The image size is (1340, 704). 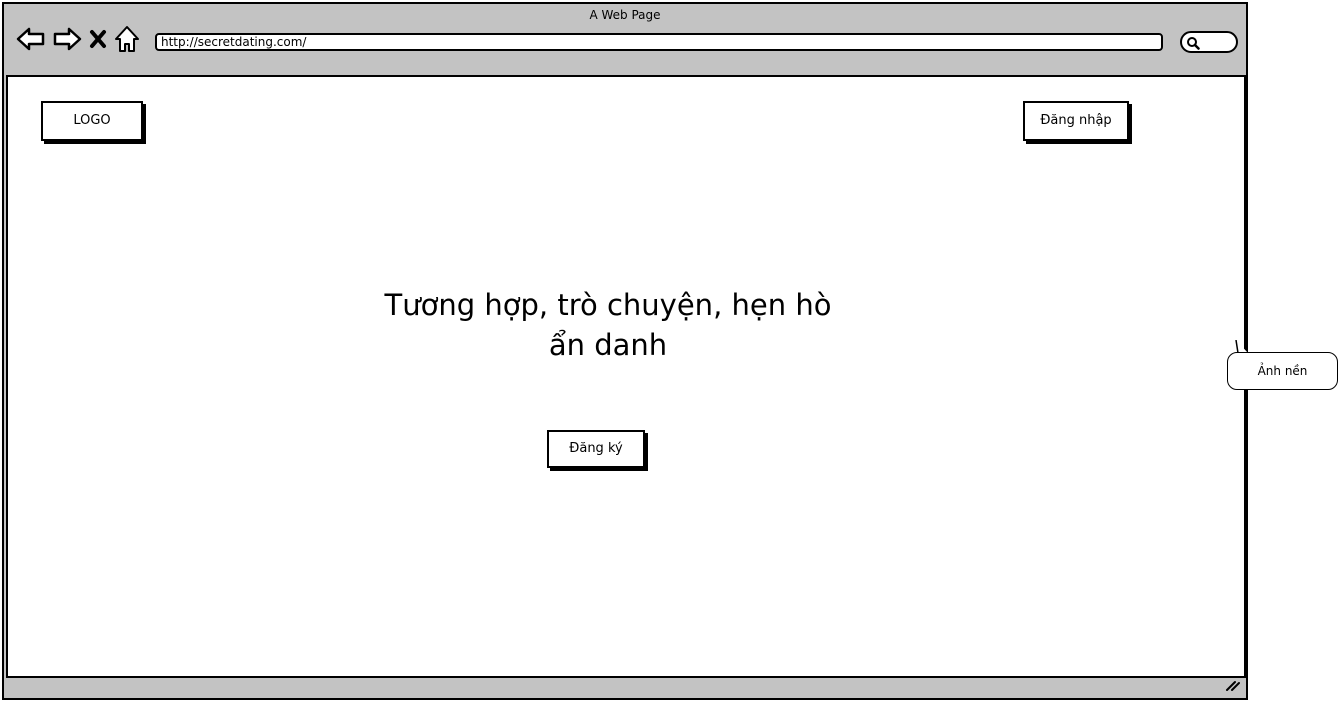 I want to click on address-bar: http://secretdating.com/, so click(x=659, y=42).